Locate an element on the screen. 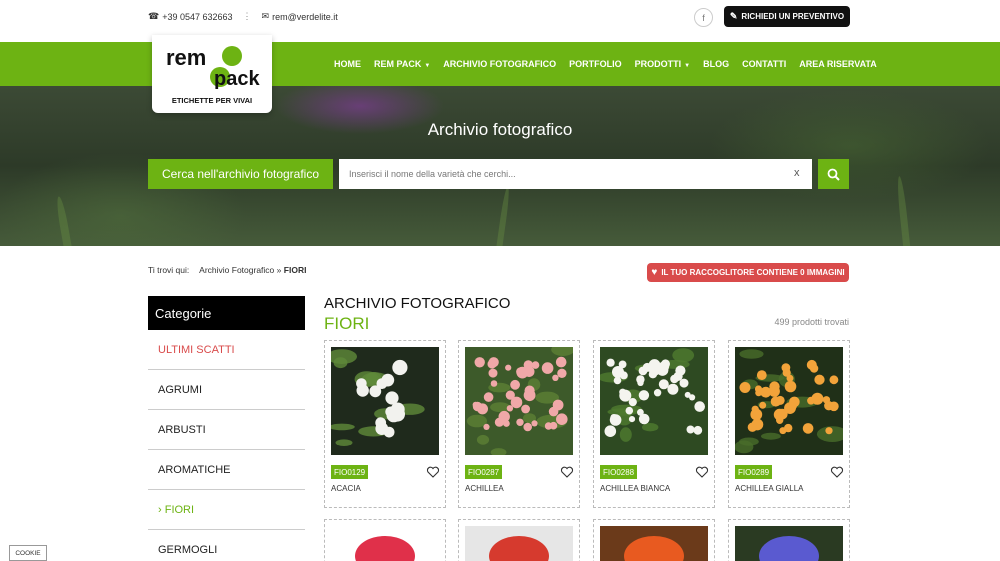 The image size is (1000, 561). phone-number: +39 0547 632663 is located at coordinates (197, 17).